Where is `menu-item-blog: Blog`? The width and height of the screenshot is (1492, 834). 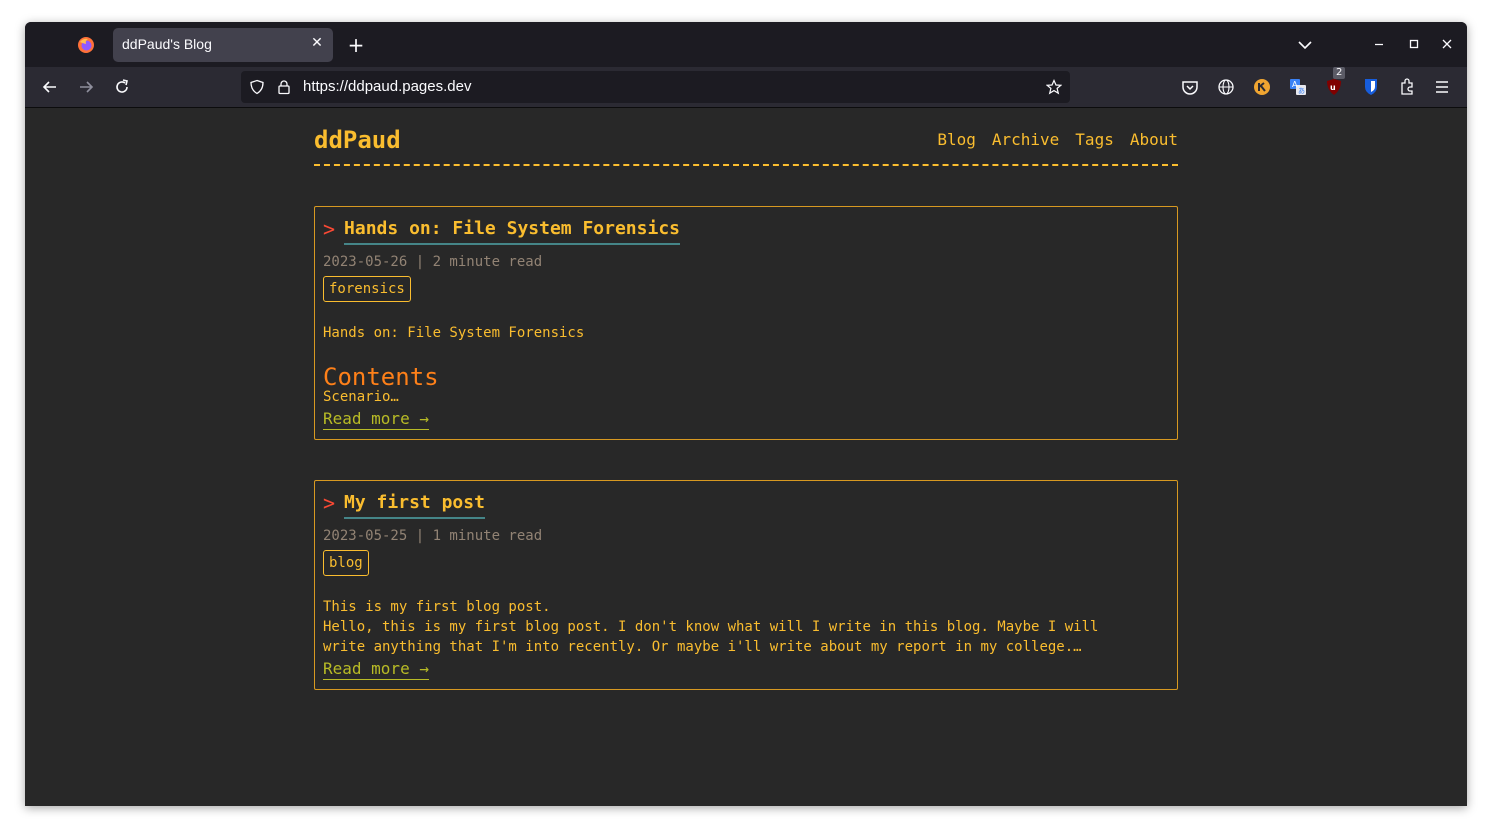
menu-item-blog: Blog is located at coordinates (956, 139).